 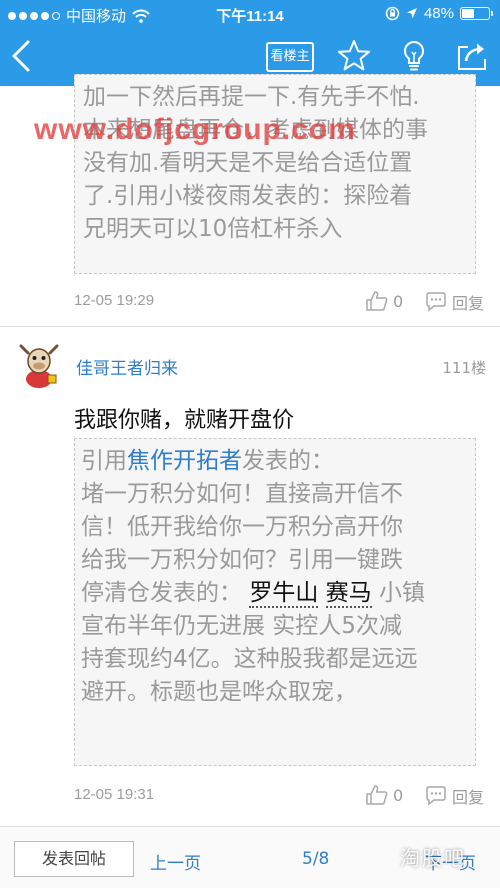 What do you see at coordinates (24, 56) in the screenshot?
I see `back-icon` at bounding box center [24, 56].